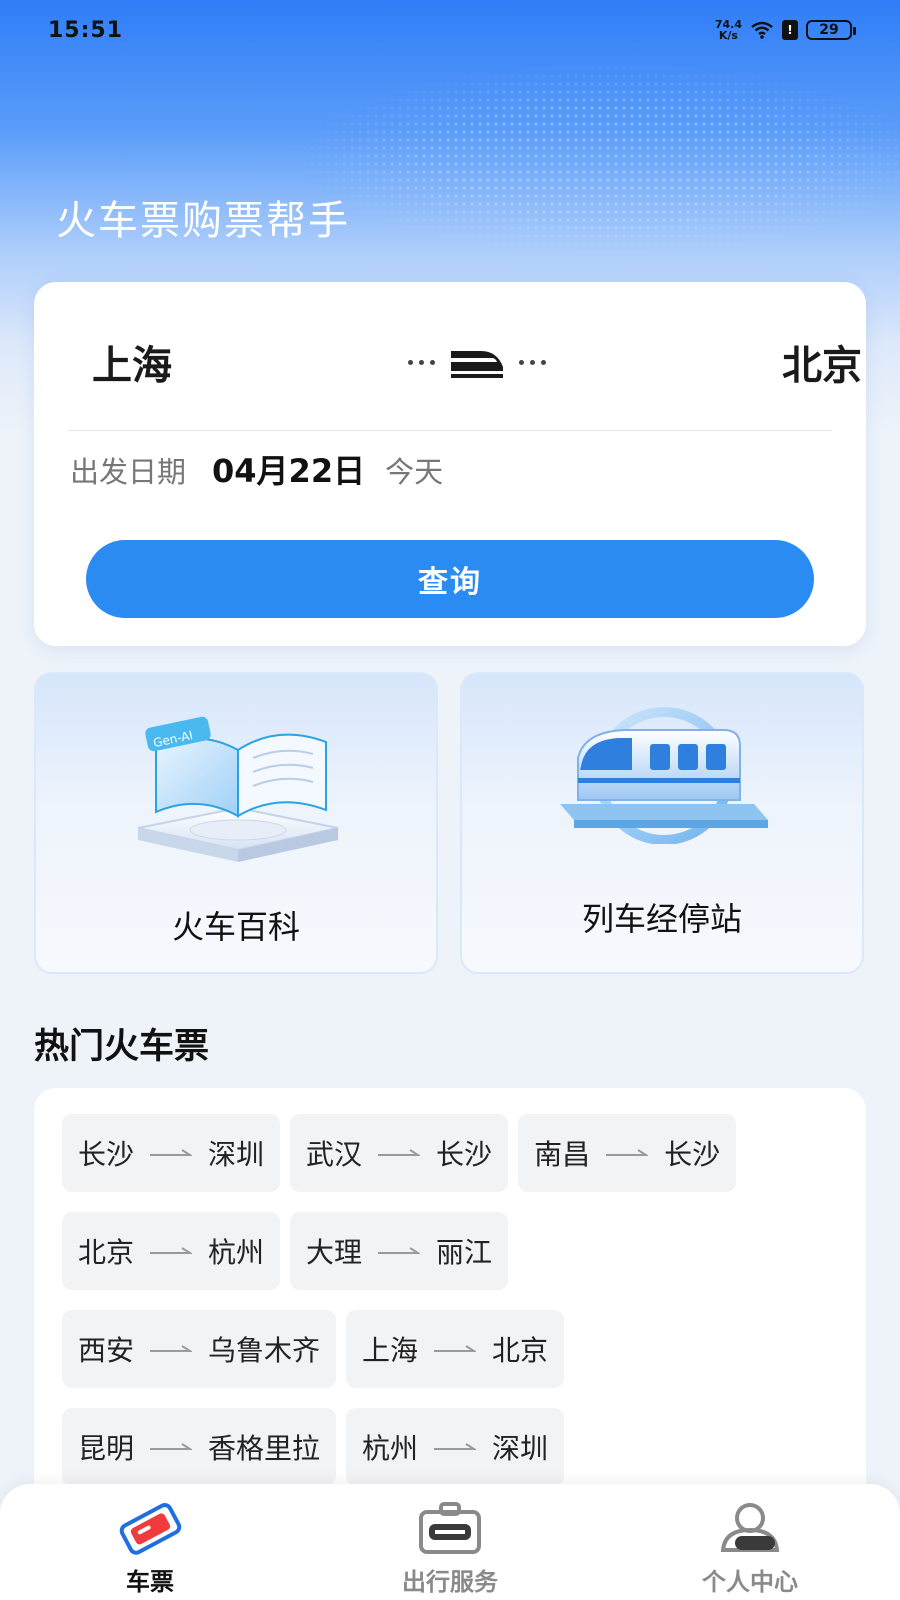 The height and width of the screenshot is (1600, 900). Describe the element at coordinates (235, 927) in the screenshot. I see `encyclopedia-label: 火车百科` at that location.